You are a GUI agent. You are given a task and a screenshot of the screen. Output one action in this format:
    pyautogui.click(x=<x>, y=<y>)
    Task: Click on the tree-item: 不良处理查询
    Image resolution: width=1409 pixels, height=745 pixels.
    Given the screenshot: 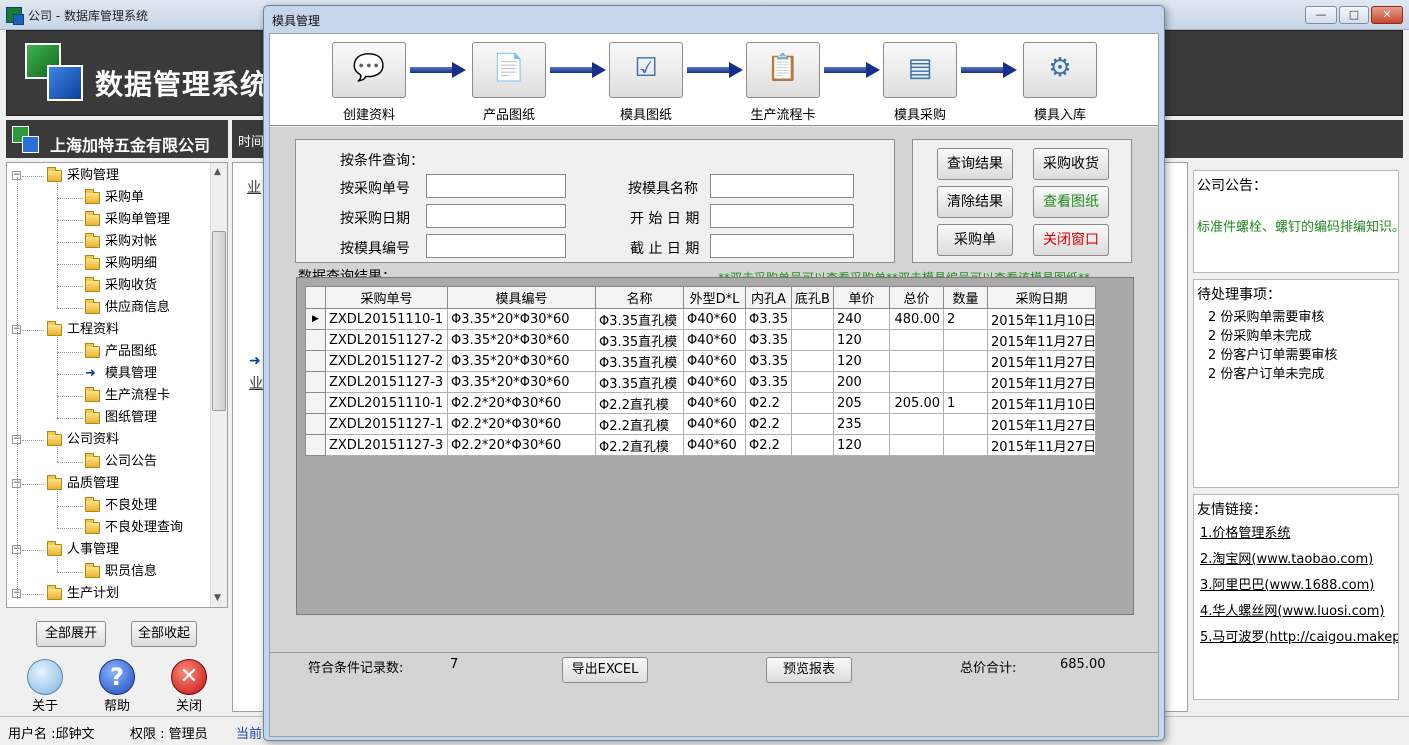 What is the action you would take?
    pyautogui.click(x=109, y=528)
    